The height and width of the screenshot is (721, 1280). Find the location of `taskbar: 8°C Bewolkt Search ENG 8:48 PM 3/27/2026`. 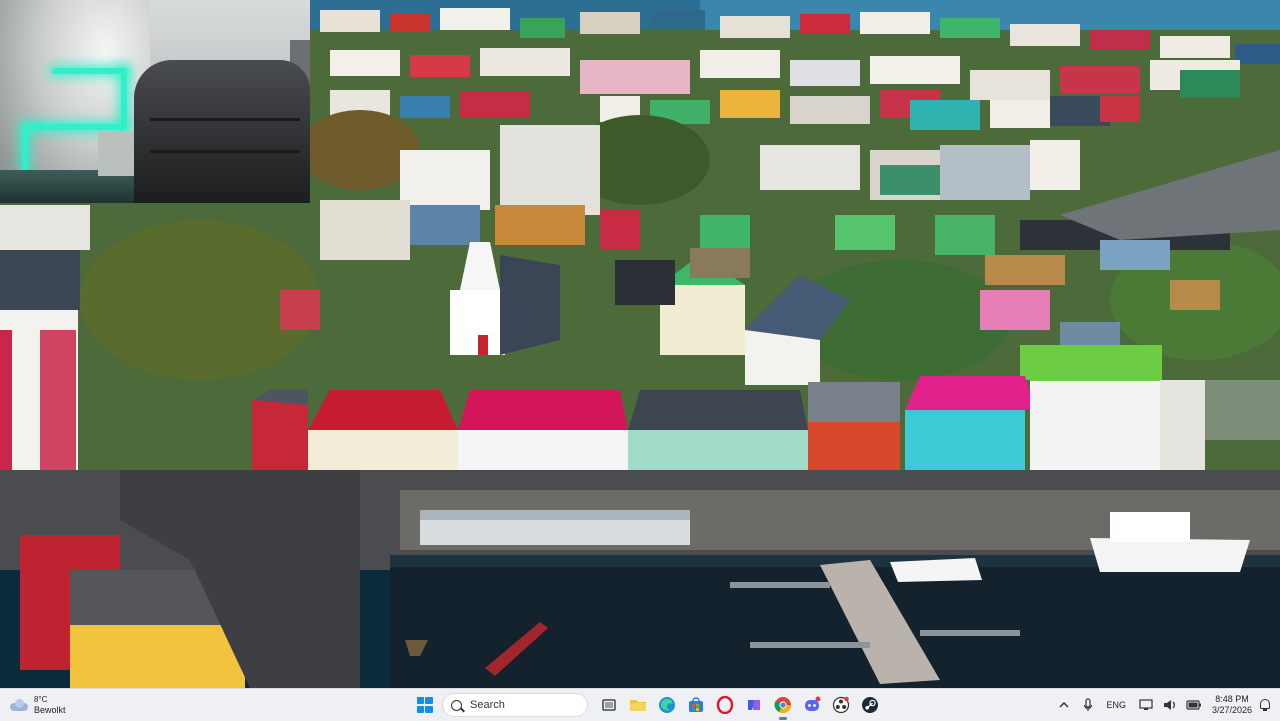

taskbar: 8°C Bewolkt Search ENG 8:48 PM 3/27/2026 is located at coordinates (640, 704).